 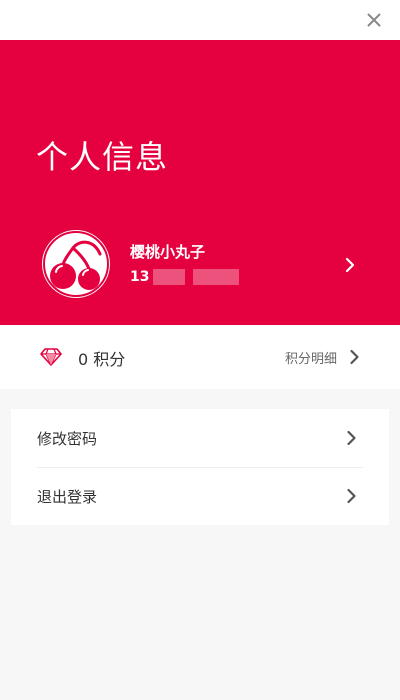 I want to click on page-title: 个人信息, so click(x=102, y=157).